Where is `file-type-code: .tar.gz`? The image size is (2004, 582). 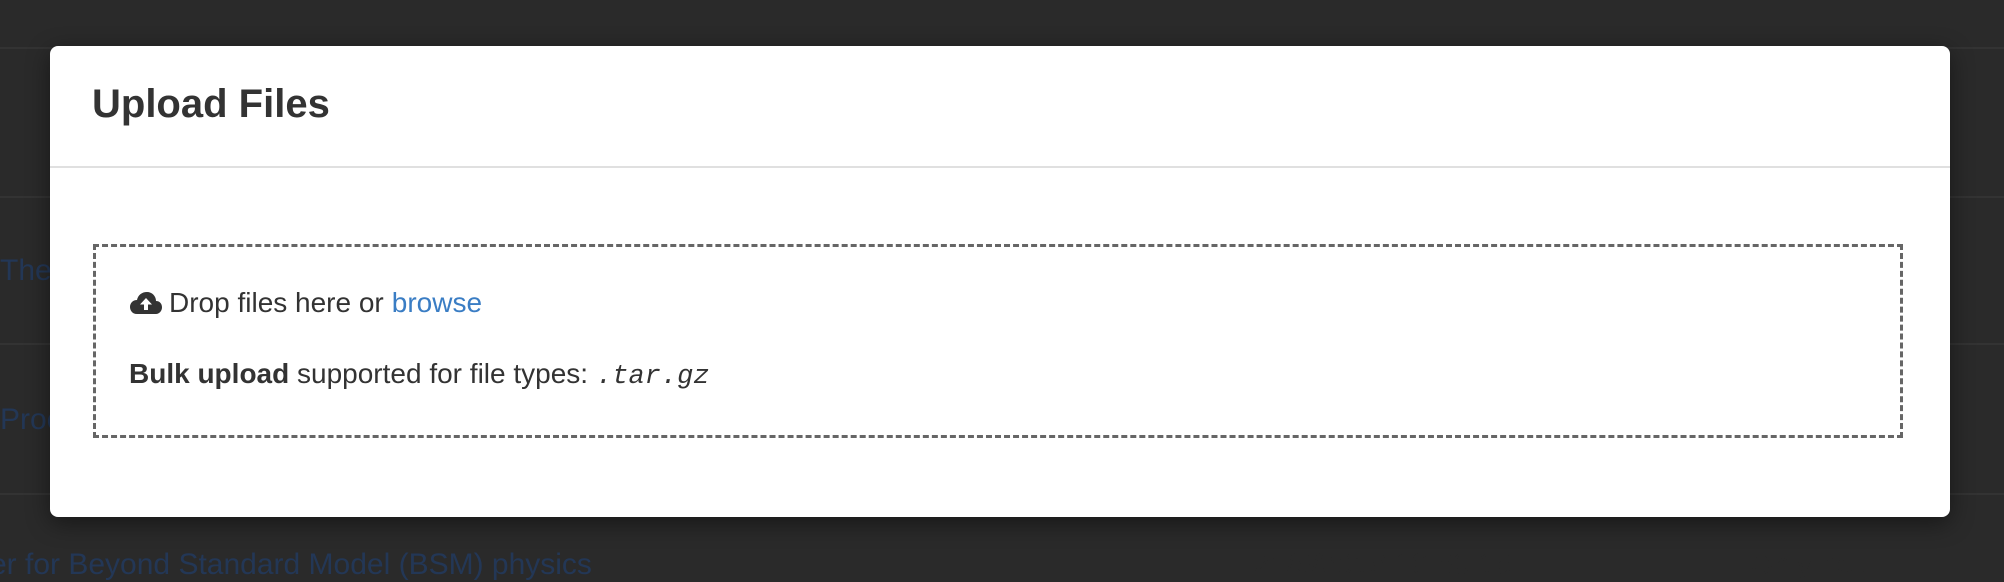 file-type-code: .tar.gz is located at coordinates (653, 377).